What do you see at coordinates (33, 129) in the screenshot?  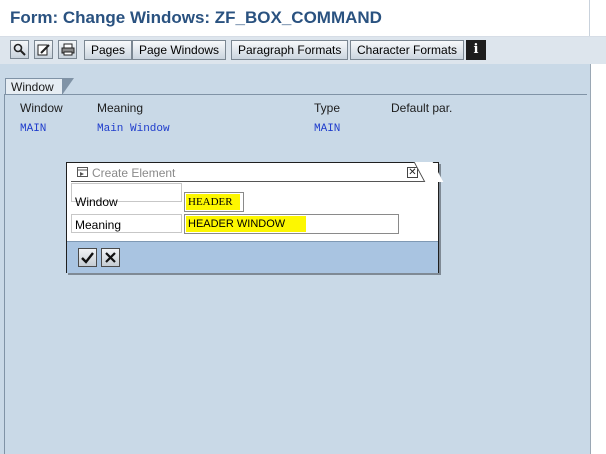 I see `table-cell-window: MAIN` at bounding box center [33, 129].